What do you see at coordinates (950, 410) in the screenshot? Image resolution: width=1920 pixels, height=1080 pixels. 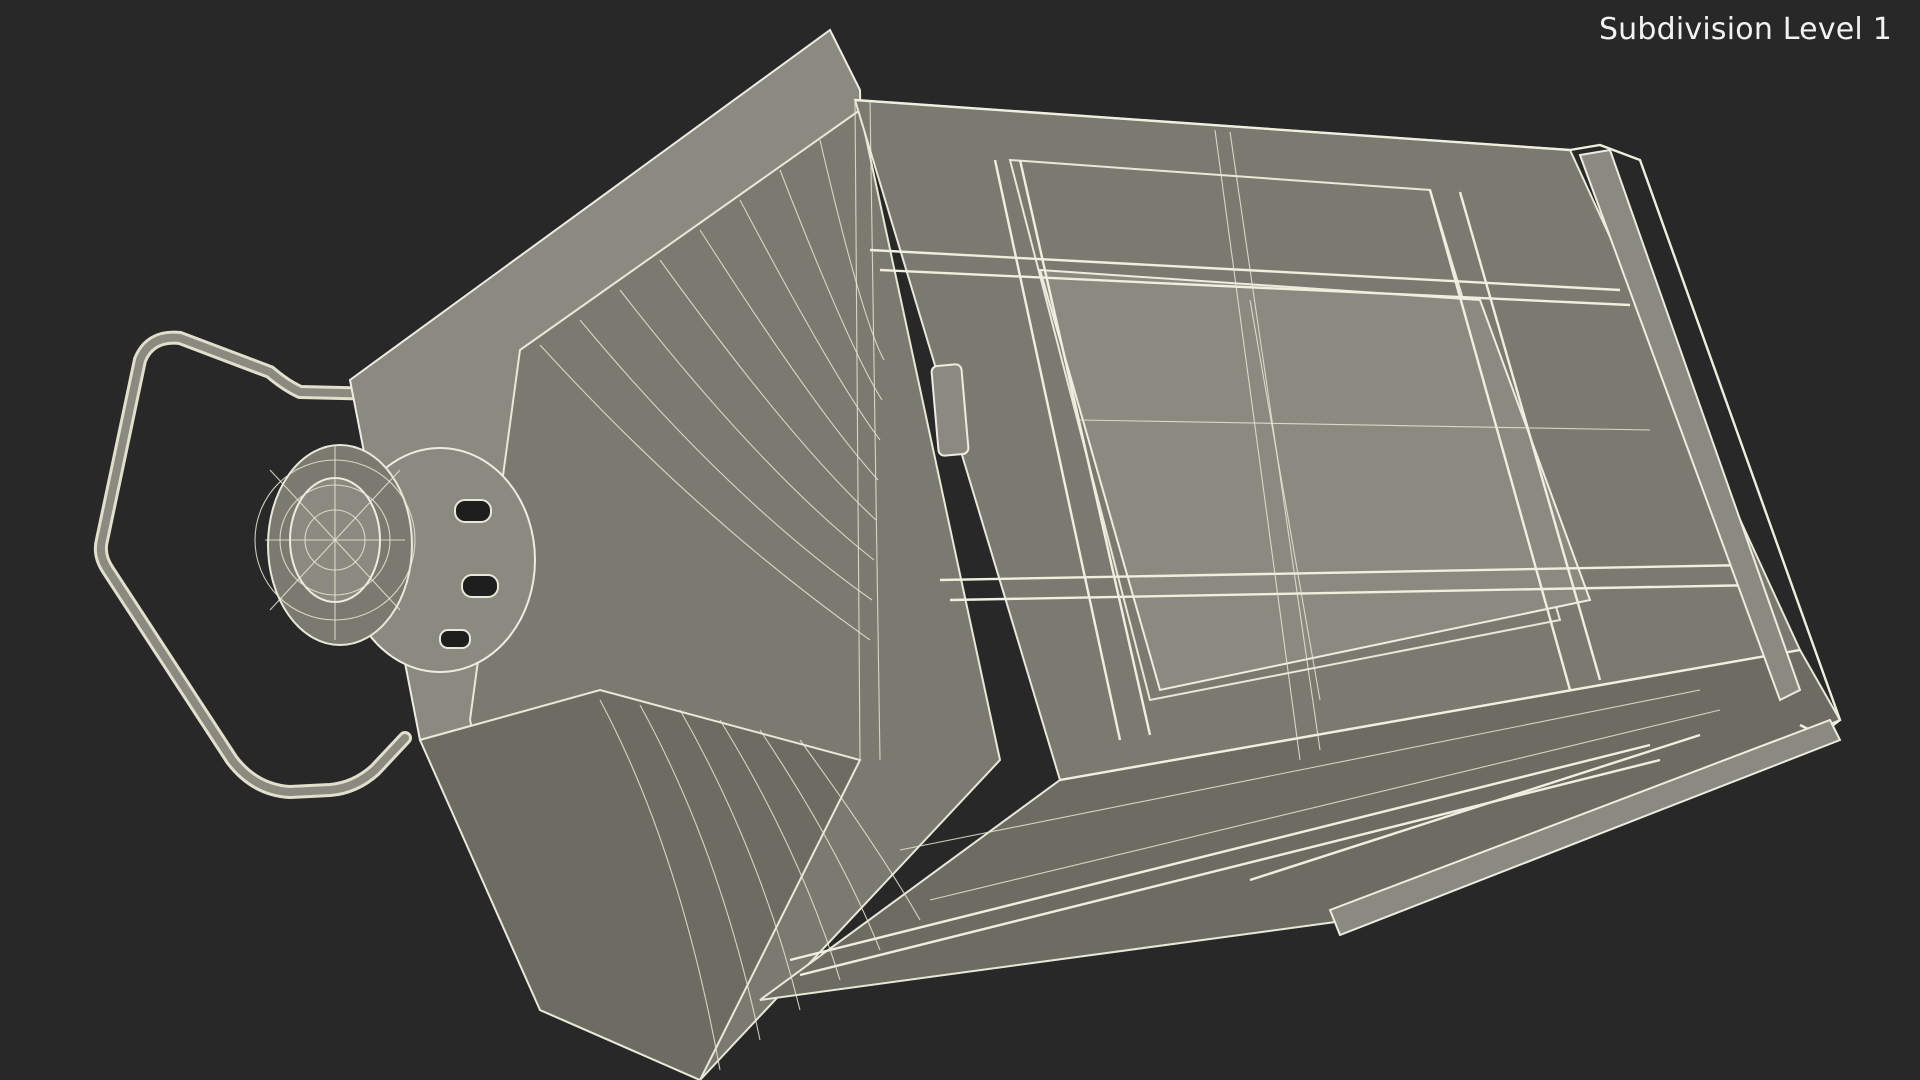 I see `latch` at bounding box center [950, 410].